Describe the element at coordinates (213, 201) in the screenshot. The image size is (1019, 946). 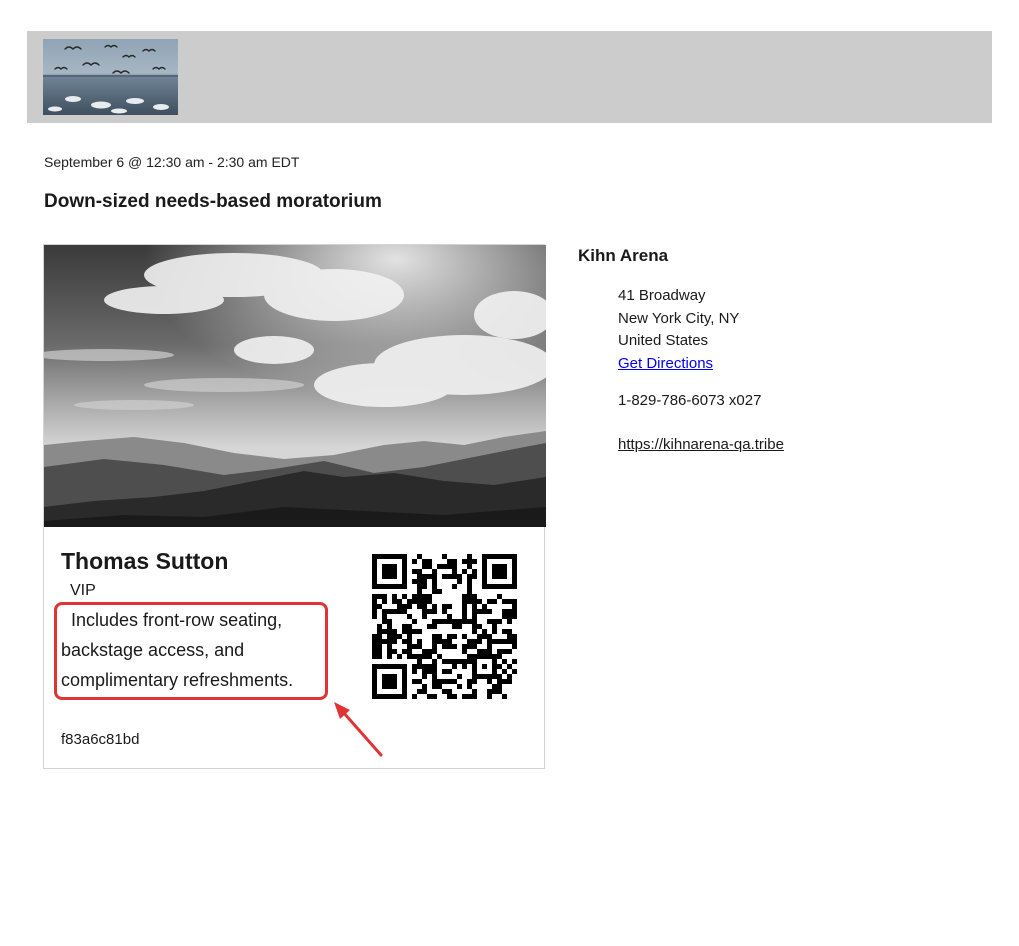
I see `event-title: Down-sized needs-based moratorium` at that location.